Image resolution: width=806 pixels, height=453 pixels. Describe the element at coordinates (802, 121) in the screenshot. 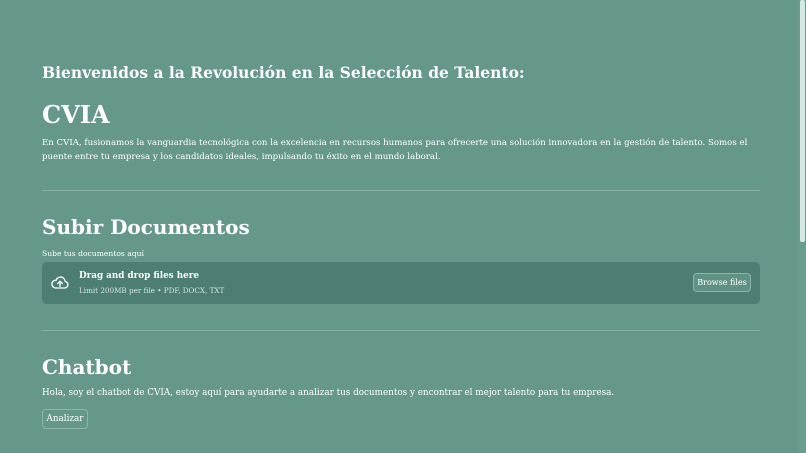

I see `scrollbar-thumb` at that location.